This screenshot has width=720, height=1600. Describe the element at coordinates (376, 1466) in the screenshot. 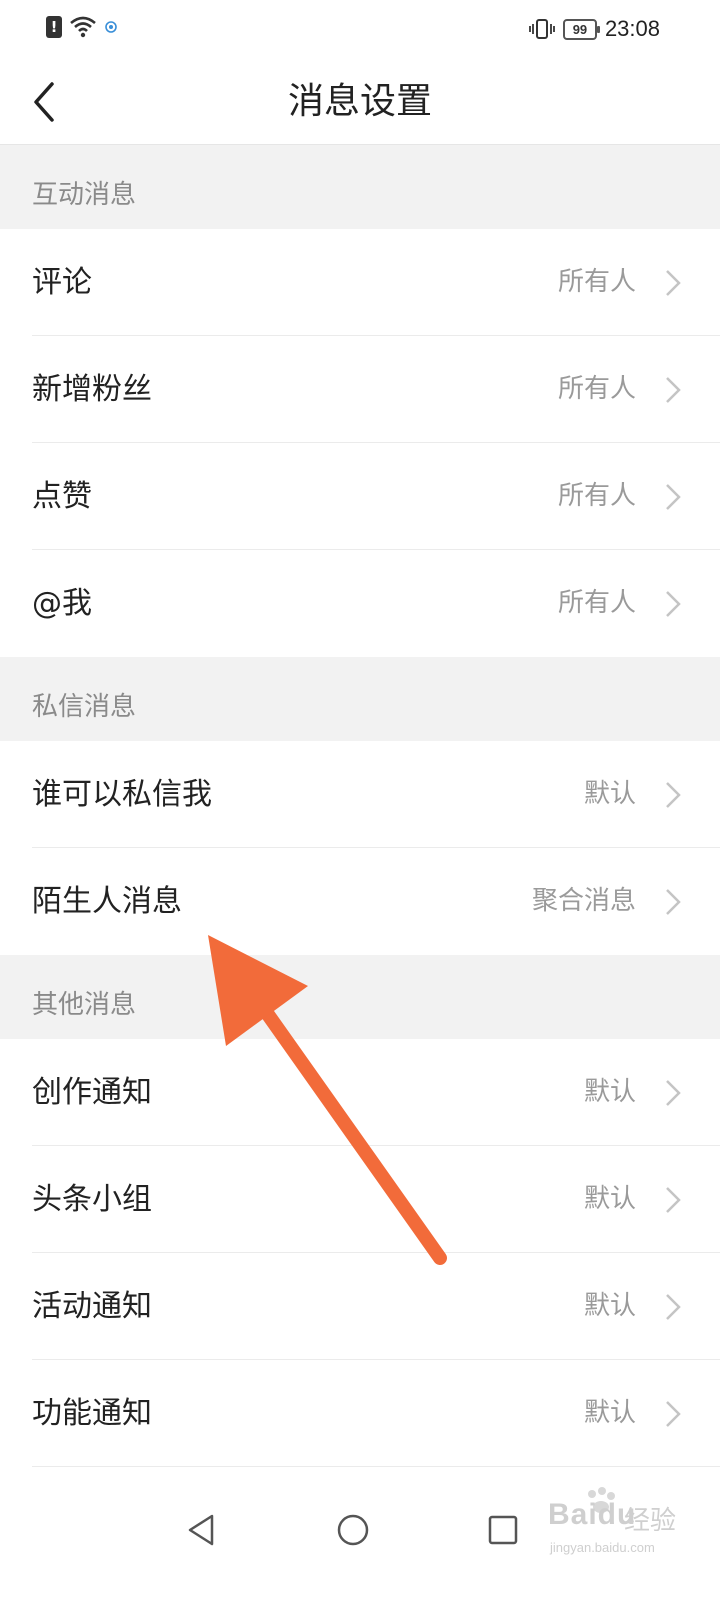

I see `divider` at that location.